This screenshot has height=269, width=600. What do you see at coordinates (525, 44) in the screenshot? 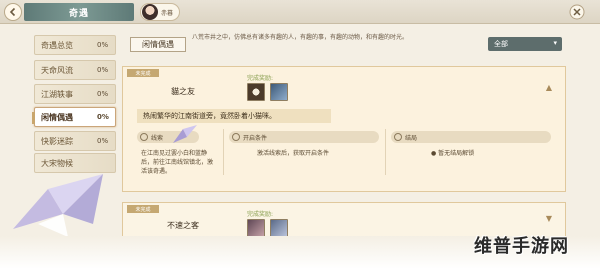
I see `filter-dropdown: 全部 ▾` at bounding box center [525, 44].